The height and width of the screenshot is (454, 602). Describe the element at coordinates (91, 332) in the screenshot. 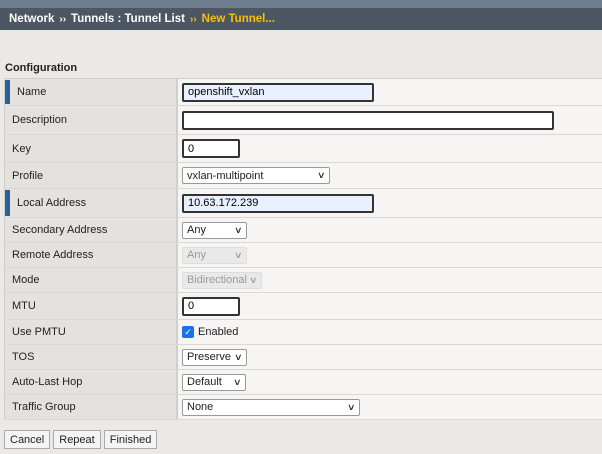

I see `field-label: Use PMTU` at that location.